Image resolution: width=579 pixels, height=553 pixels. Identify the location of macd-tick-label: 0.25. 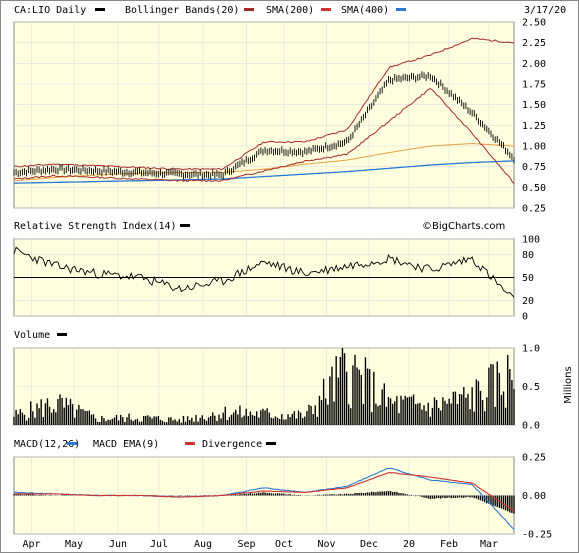
(534, 458).